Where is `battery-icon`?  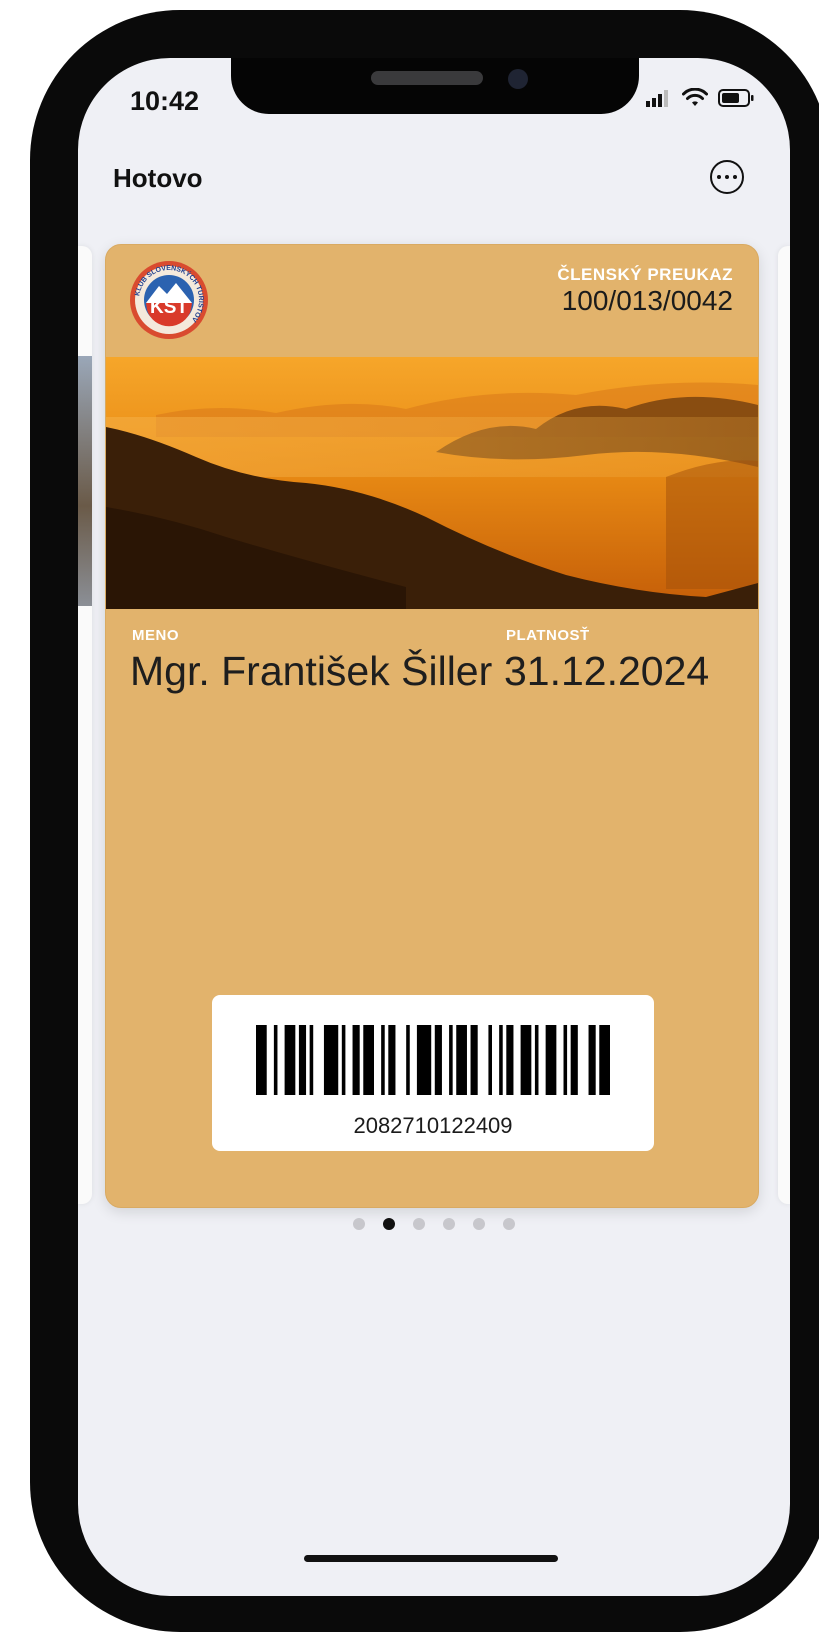
battery-icon is located at coordinates (736, 98).